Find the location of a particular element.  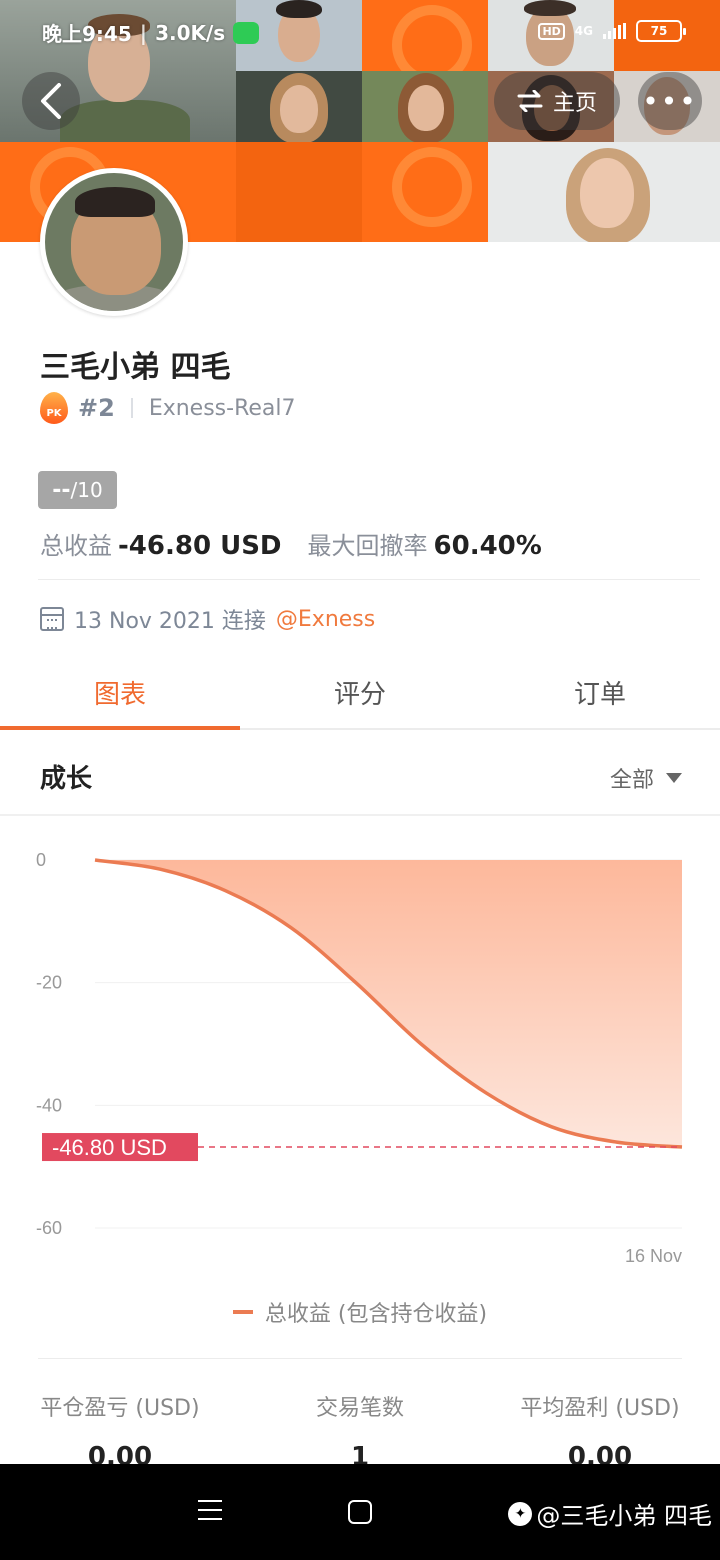

connected-date-row: 13 Nov 2021 连接 @Exness is located at coordinates (207, 619).